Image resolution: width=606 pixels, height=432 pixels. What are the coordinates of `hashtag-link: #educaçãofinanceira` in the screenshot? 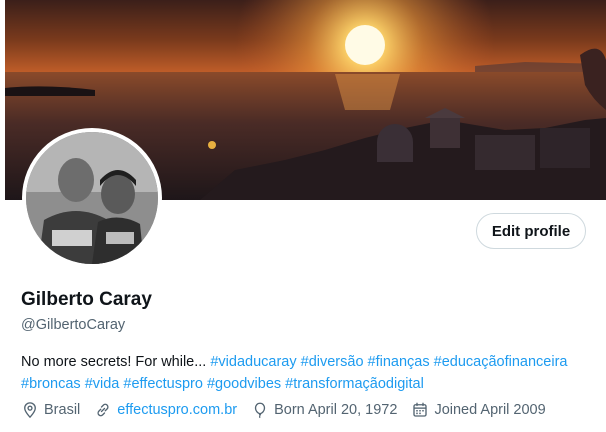 It's located at (501, 362).